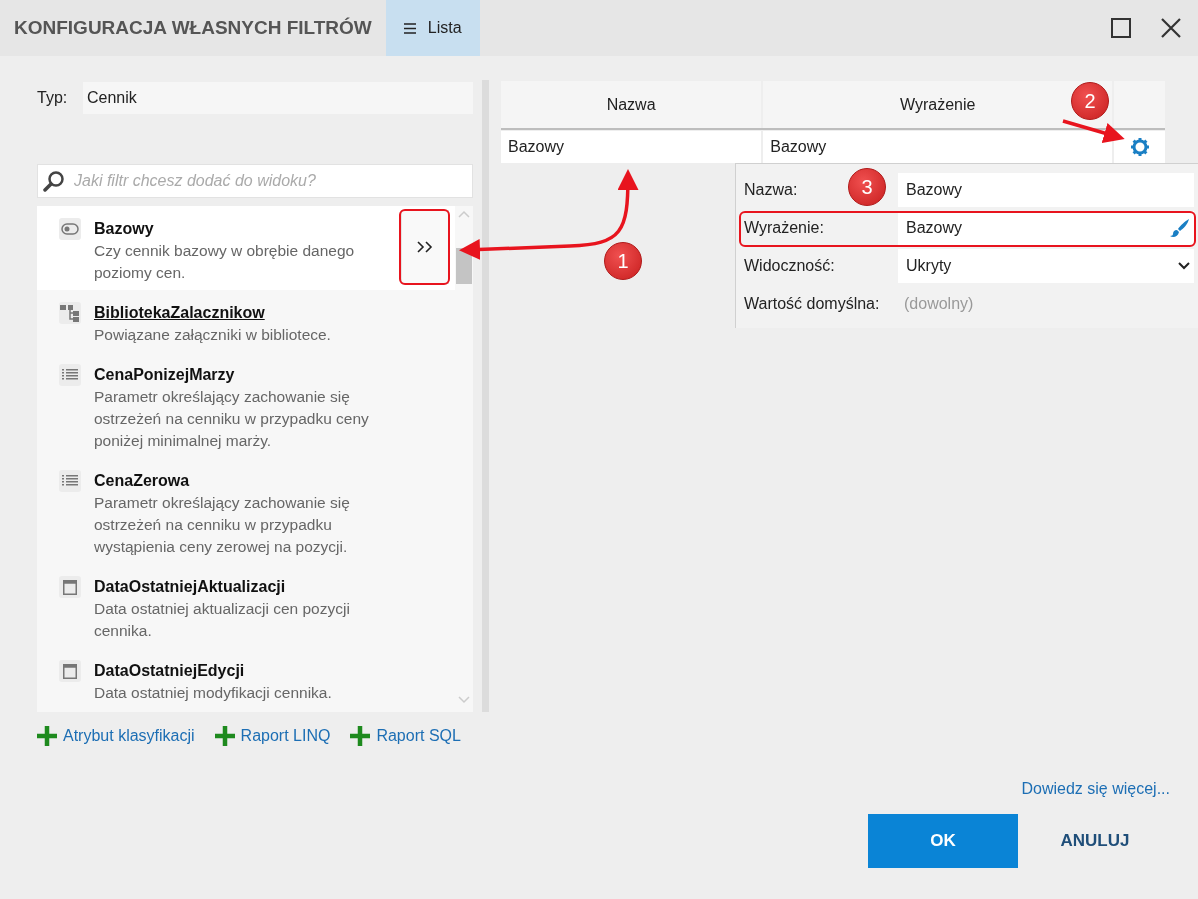 Image resolution: width=1198 pixels, height=899 pixels. I want to click on add-link: Raport LINQ, so click(272, 736).